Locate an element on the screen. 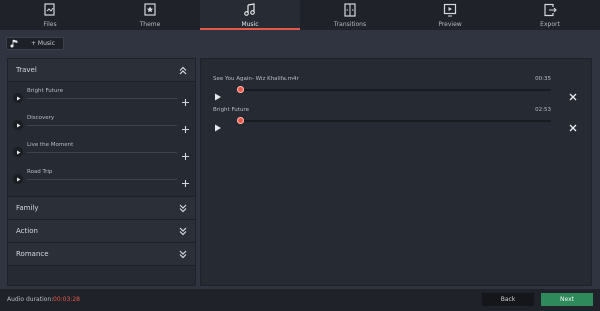 The height and width of the screenshot is (311, 600). clip-name: Bright Future is located at coordinates (231, 110).